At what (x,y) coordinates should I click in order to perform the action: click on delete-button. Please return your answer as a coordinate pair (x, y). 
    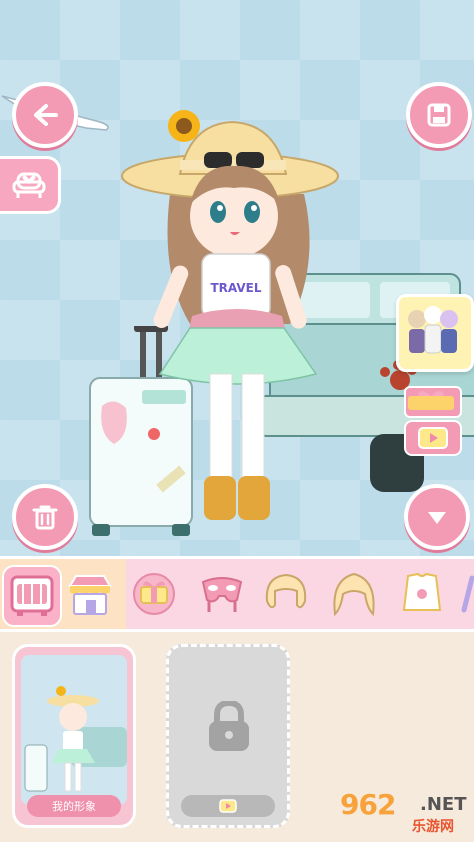
    Looking at the image, I should click on (45, 517).